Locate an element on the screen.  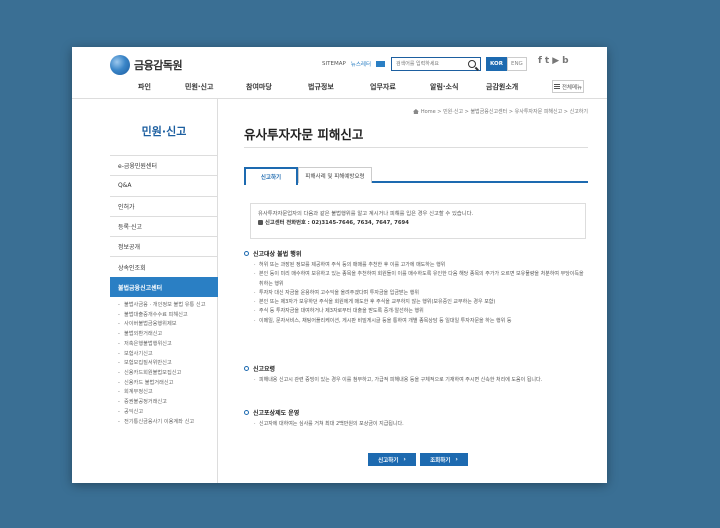
side-sub-item: 저축은행불법행위신고 is located at coordinates (168, 345).